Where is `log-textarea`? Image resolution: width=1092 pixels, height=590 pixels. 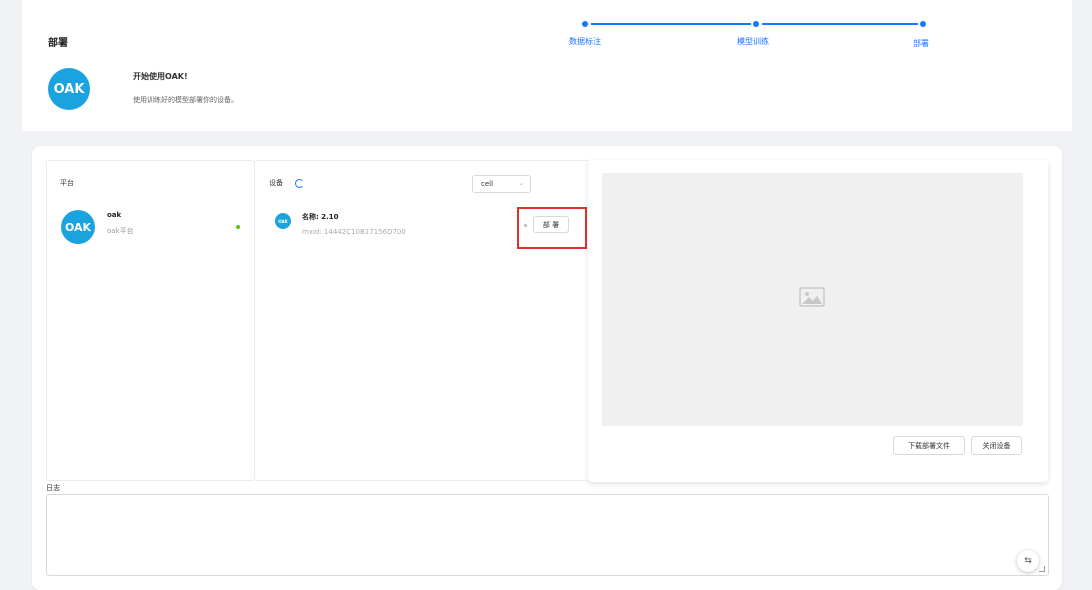
log-textarea is located at coordinates (547, 535).